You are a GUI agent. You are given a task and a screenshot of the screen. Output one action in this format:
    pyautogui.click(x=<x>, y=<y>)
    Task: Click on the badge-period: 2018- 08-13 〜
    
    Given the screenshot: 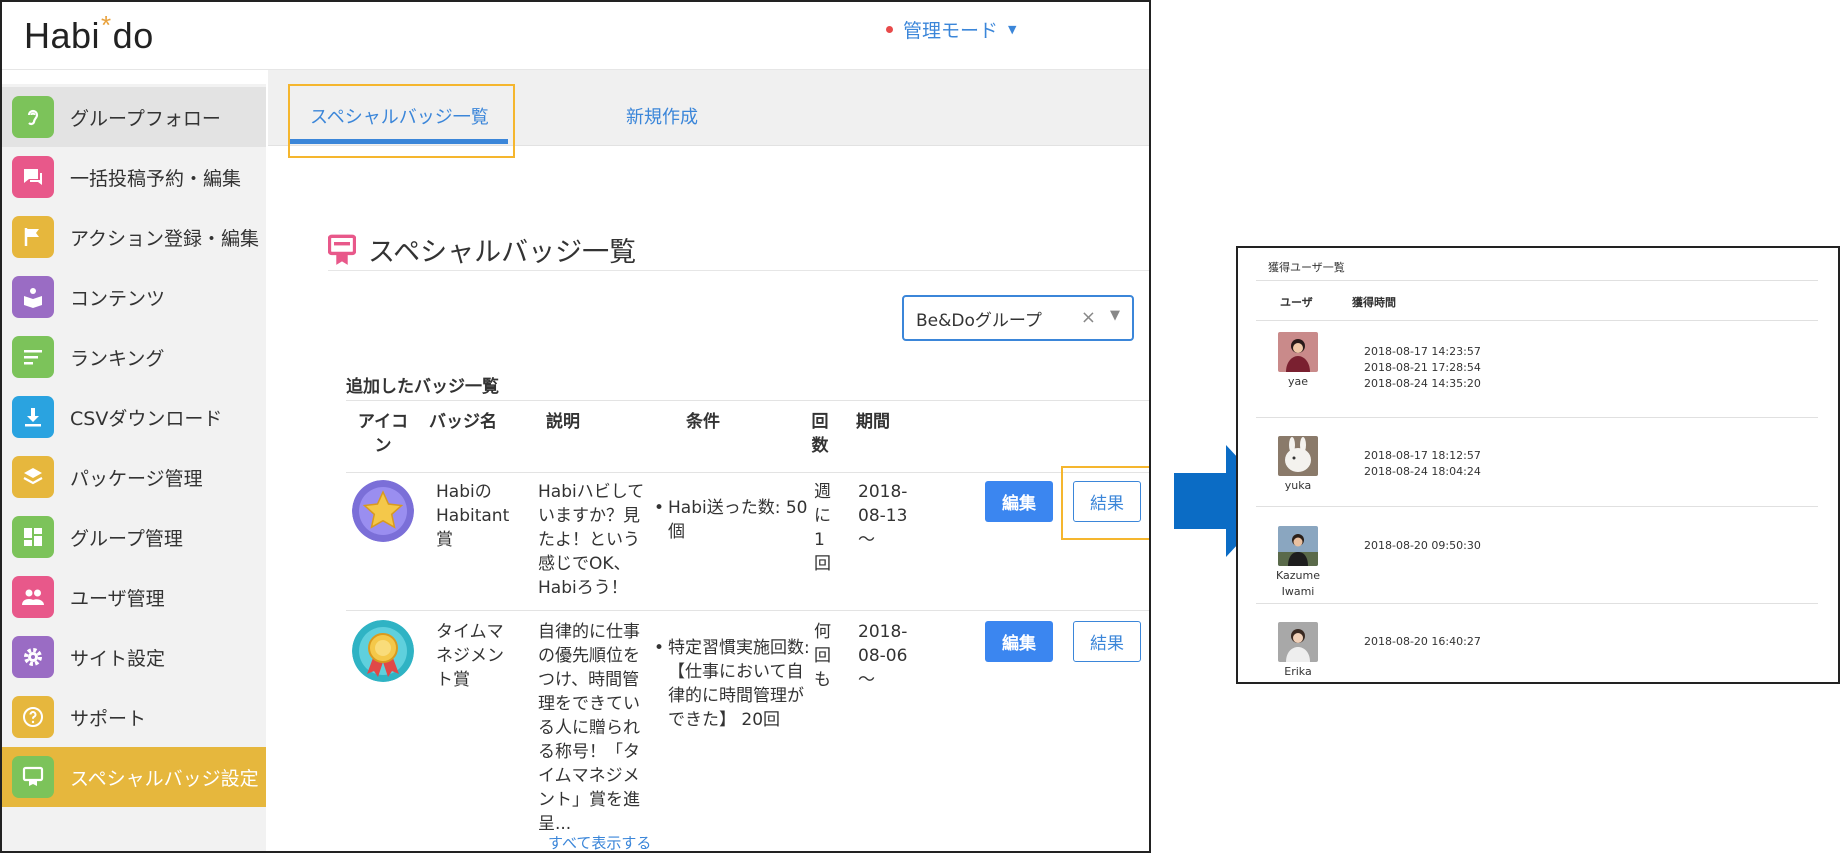 What is the action you would take?
    pyautogui.click(x=883, y=516)
    